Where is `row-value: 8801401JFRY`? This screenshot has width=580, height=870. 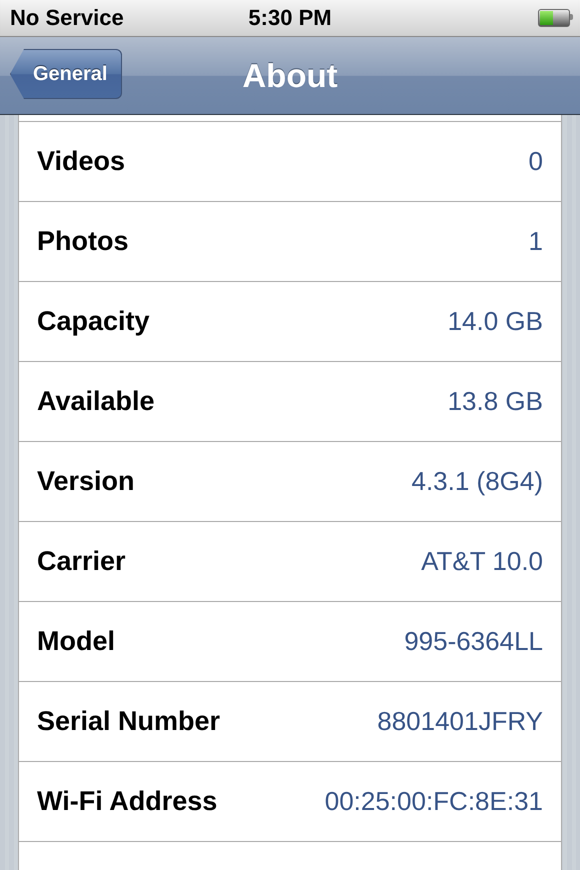
row-value: 8801401JFRY is located at coordinates (460, 721).